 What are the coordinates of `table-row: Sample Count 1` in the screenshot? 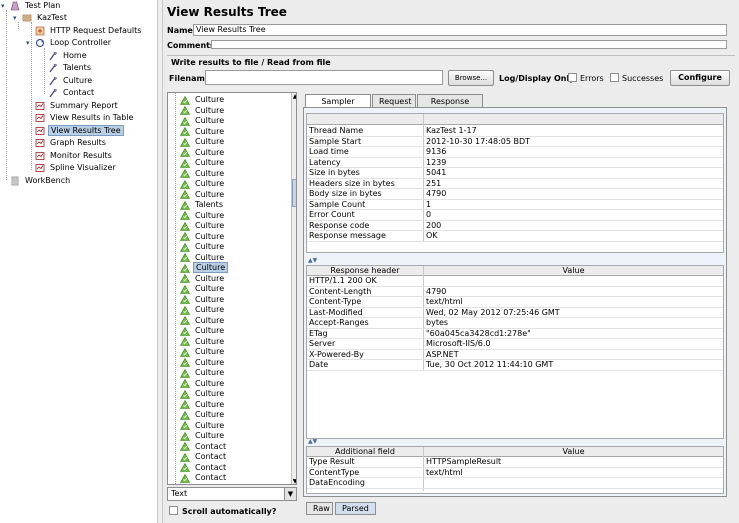 It's located at (515, 205).